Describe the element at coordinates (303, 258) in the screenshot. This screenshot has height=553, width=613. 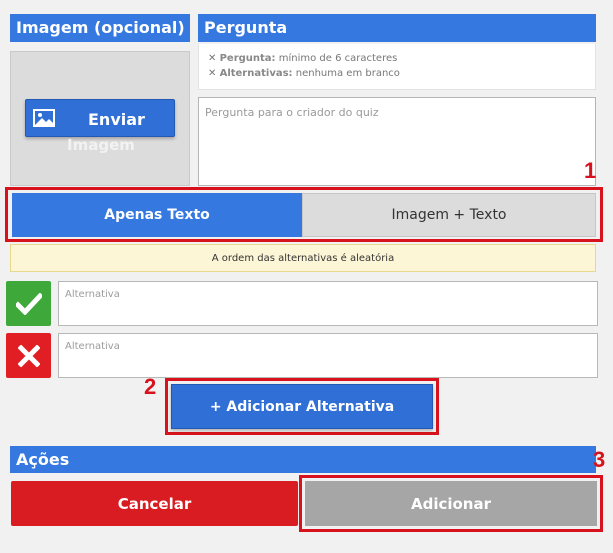
I see `random-order-notice: A ordem das alternativas é aleatória` at that location.